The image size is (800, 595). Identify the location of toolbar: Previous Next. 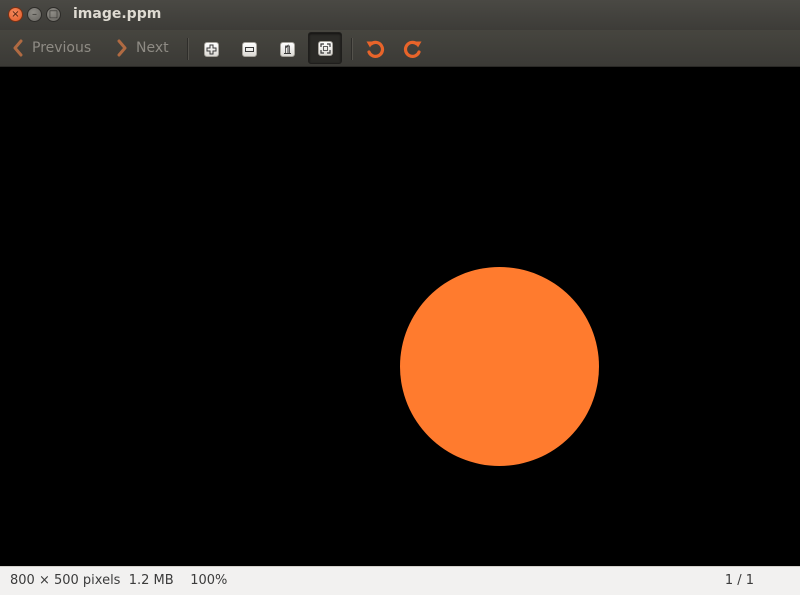
(400, 48).